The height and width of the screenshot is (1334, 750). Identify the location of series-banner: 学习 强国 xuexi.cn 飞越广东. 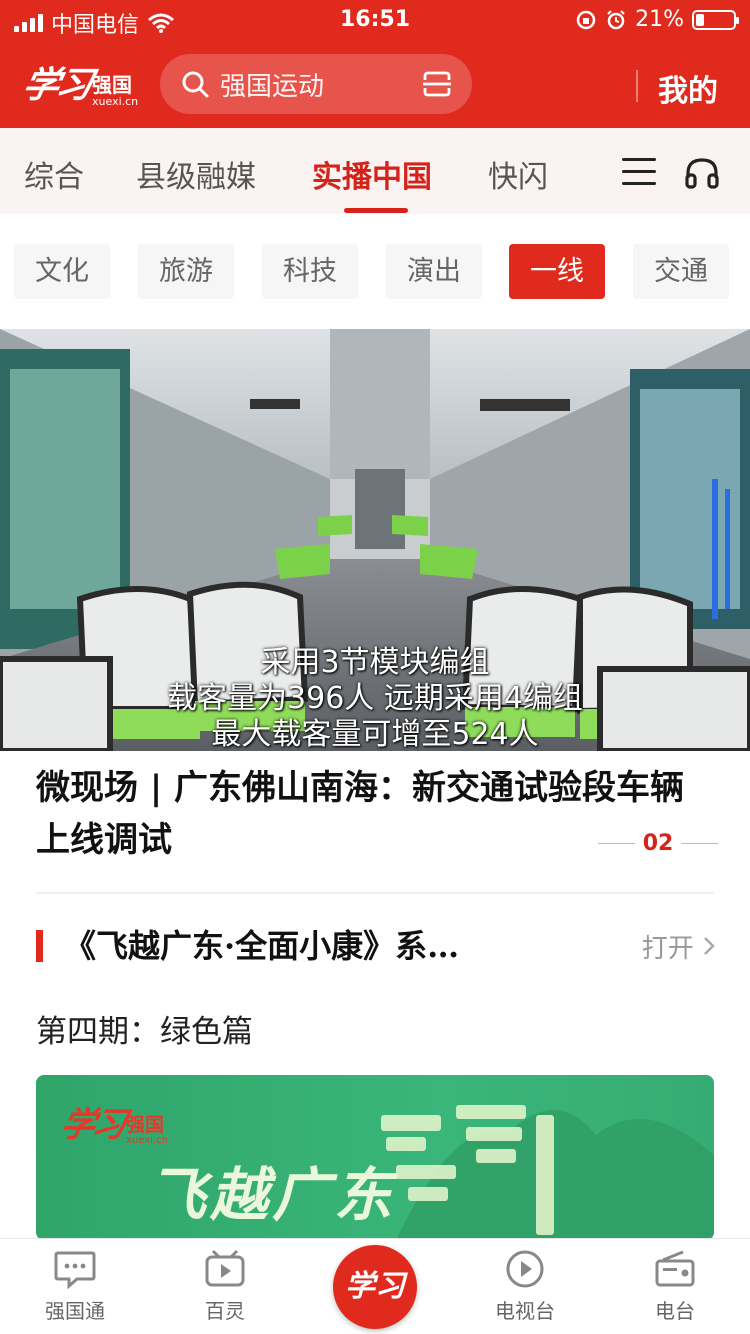
(375, 1157).